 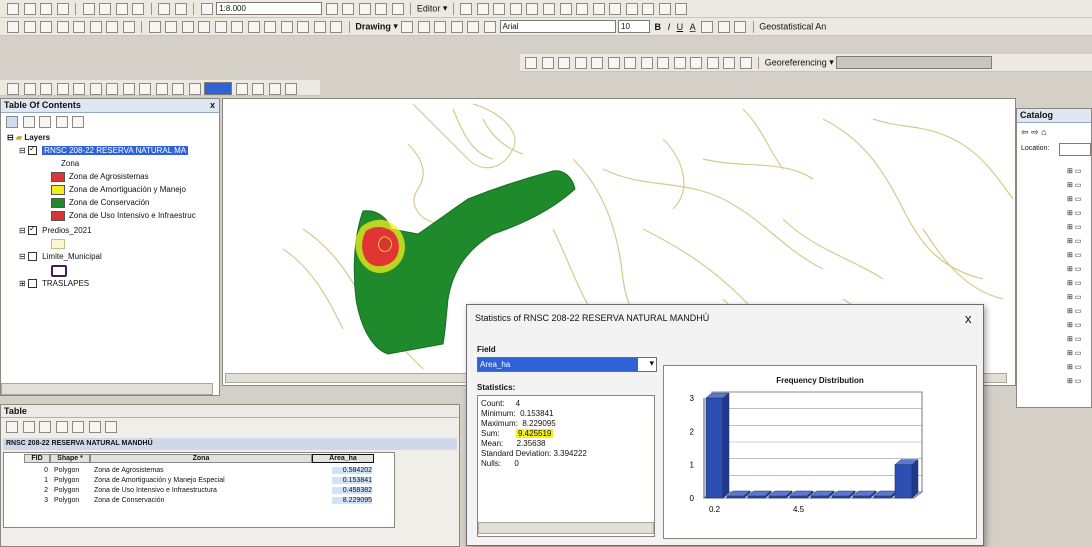 What do you see at coordinates (107, 389) in the screenshot?
I see `toc-horizontal-scrollbar` at bounding box center [107, 389].